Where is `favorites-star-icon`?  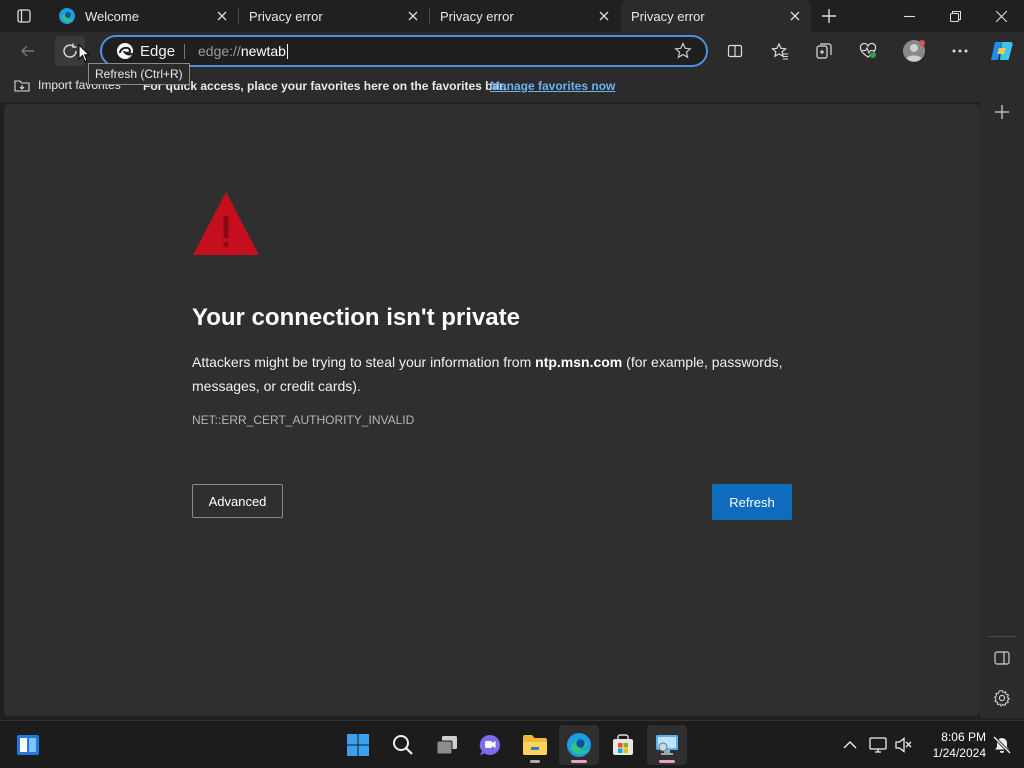
favorites-star-icon is located at coordinates (779, 51).